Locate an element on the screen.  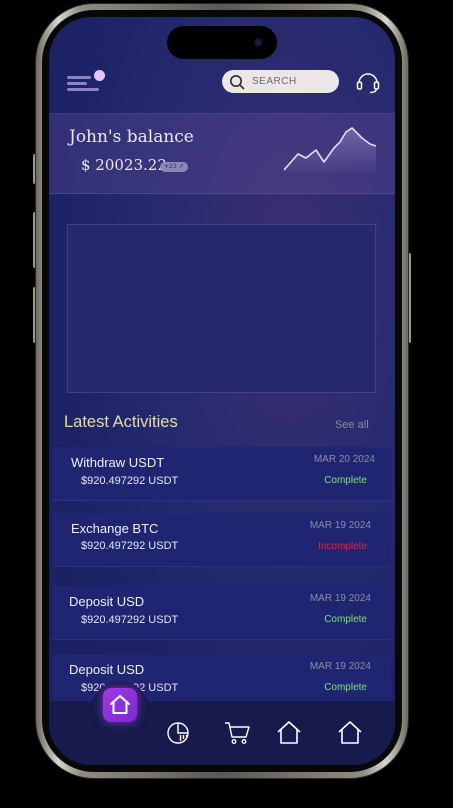
camera-icon is located at coordinates (258, 42).